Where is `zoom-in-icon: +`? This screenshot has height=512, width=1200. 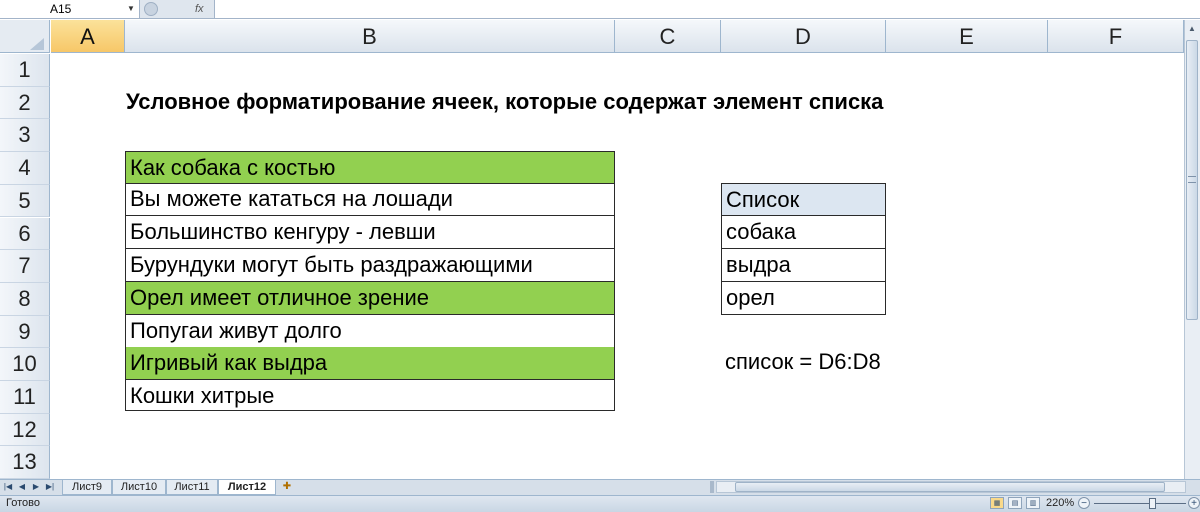
zoom-in-icon: + is located at coordinates (1194, 503).